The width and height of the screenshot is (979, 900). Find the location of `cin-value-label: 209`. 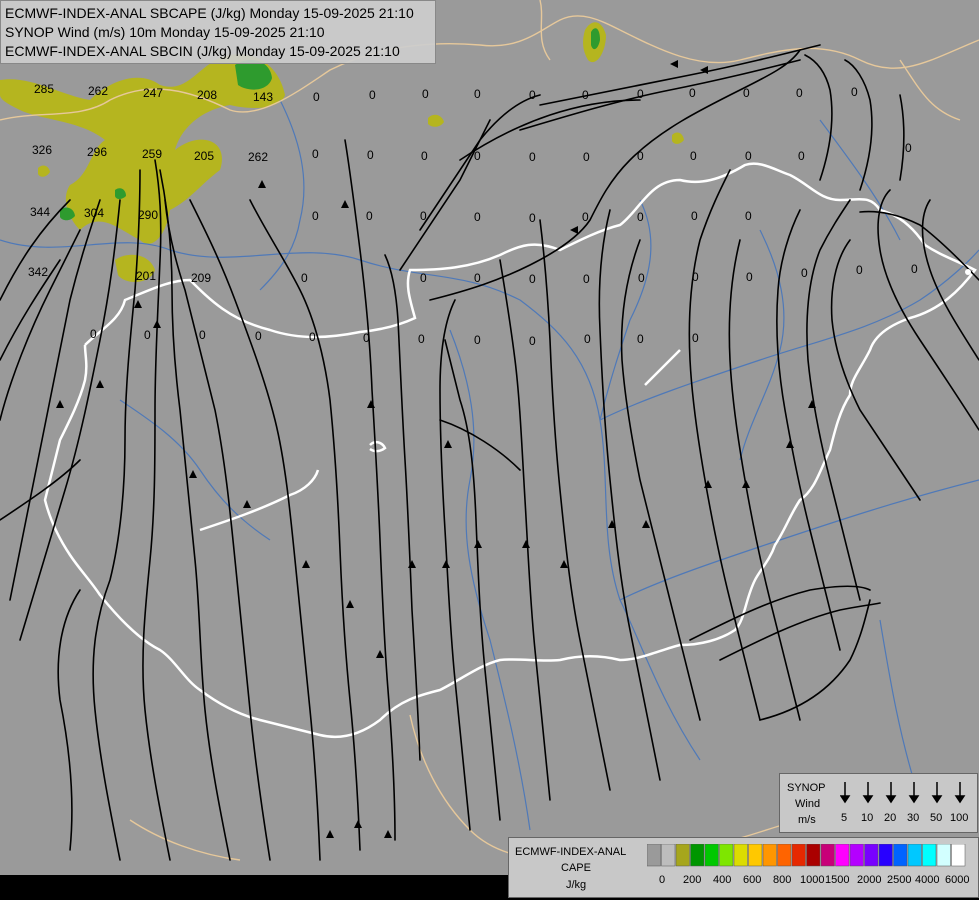

cin-value-label: 209 is located at coordinates (201, 278).